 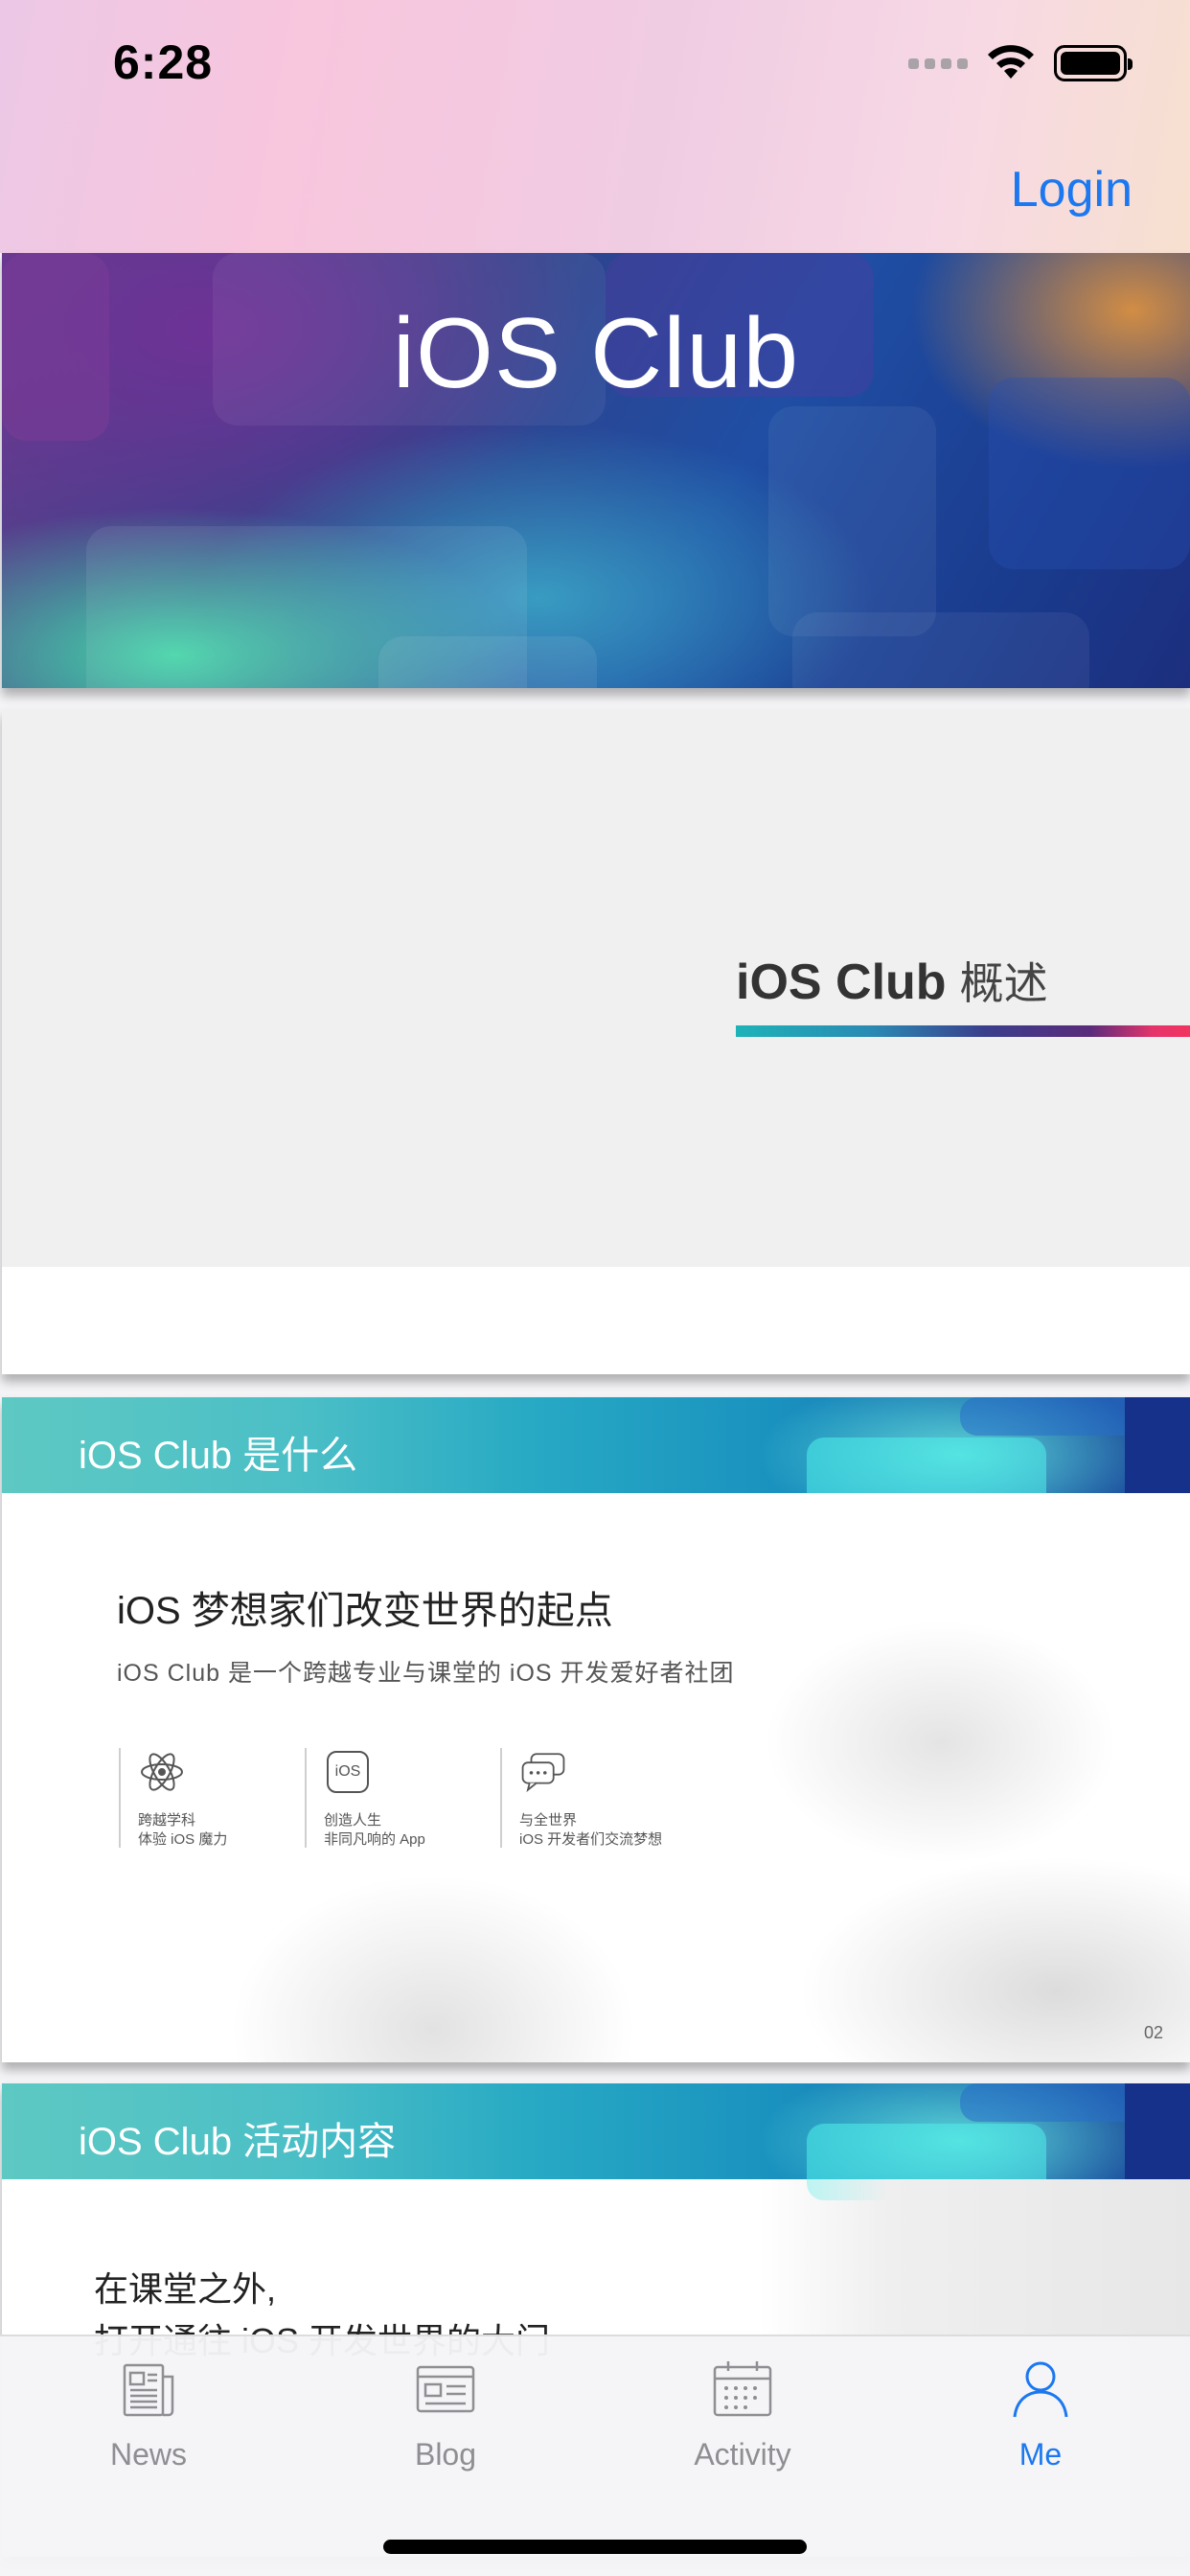 I want to click on wifi-icon, so click(x=1011, y=62).